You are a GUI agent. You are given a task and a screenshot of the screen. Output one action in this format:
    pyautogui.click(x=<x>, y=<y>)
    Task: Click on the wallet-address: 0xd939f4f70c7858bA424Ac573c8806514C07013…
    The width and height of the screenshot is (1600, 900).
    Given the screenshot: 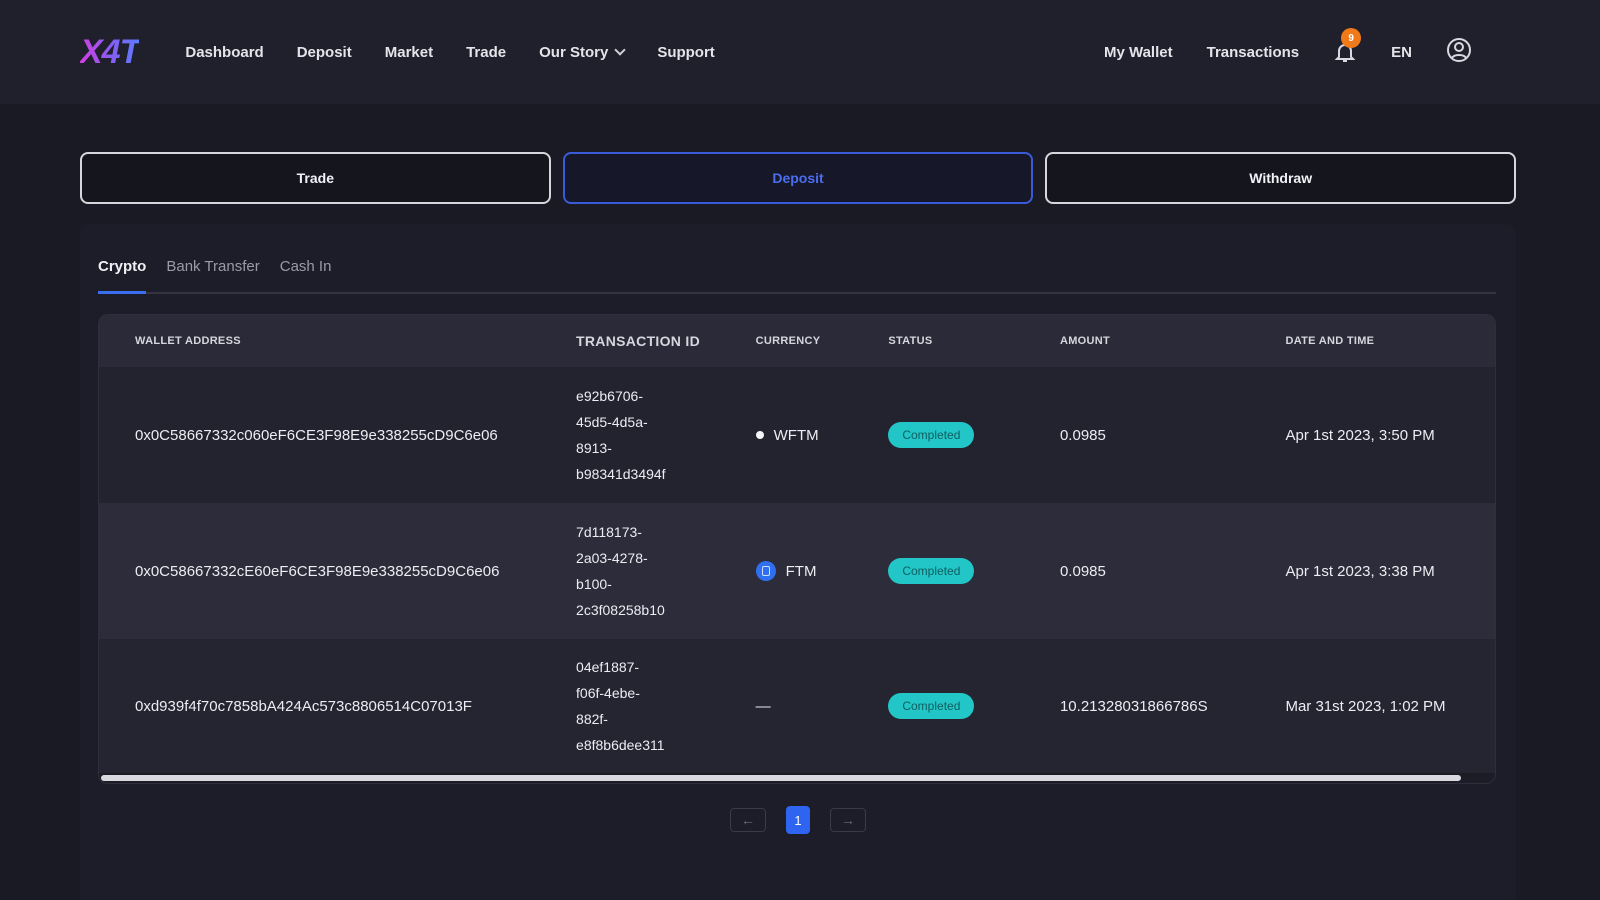 What is the action you would take?
    pyautogui.click(x=303, y=706)
    